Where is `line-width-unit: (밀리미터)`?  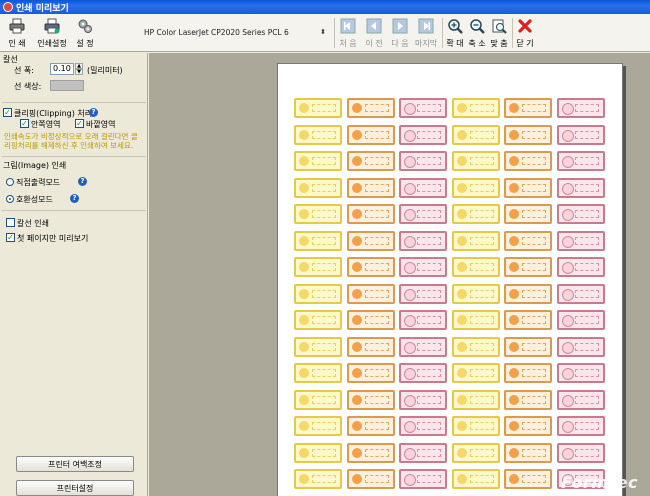
line-width-unit: (밀리미터) is located at coordinates (105, 70).